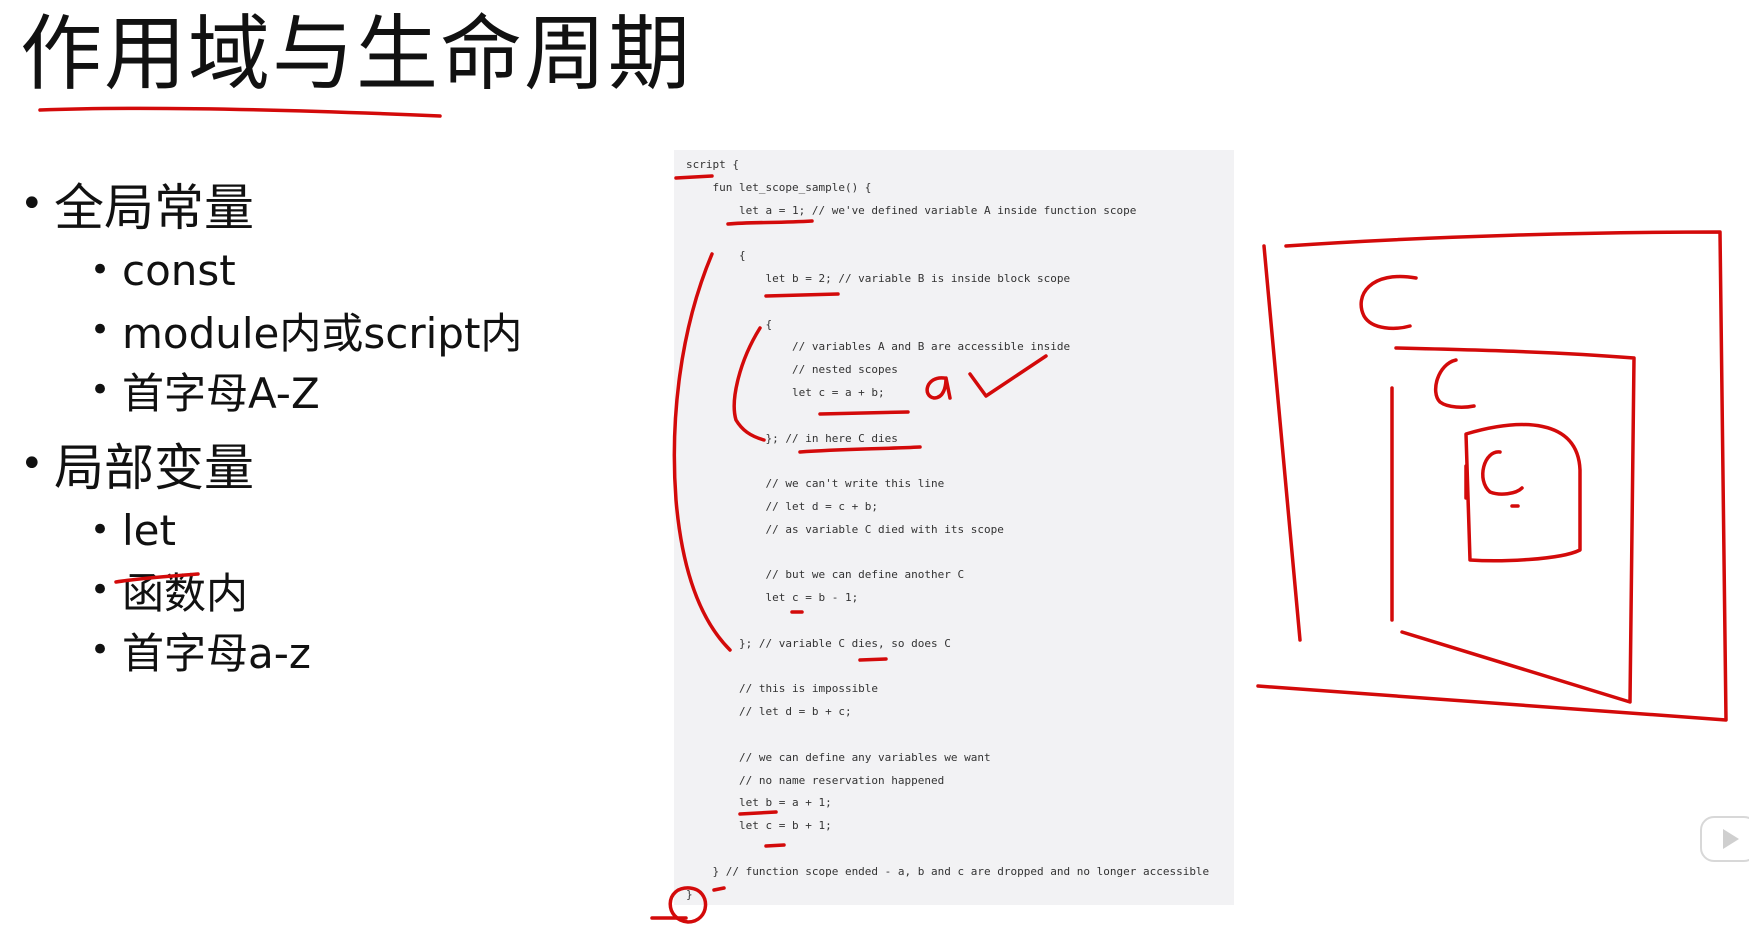 The height and width of the screenshot is (941, 1749). I want to click on play-button, so click(1724, 839).